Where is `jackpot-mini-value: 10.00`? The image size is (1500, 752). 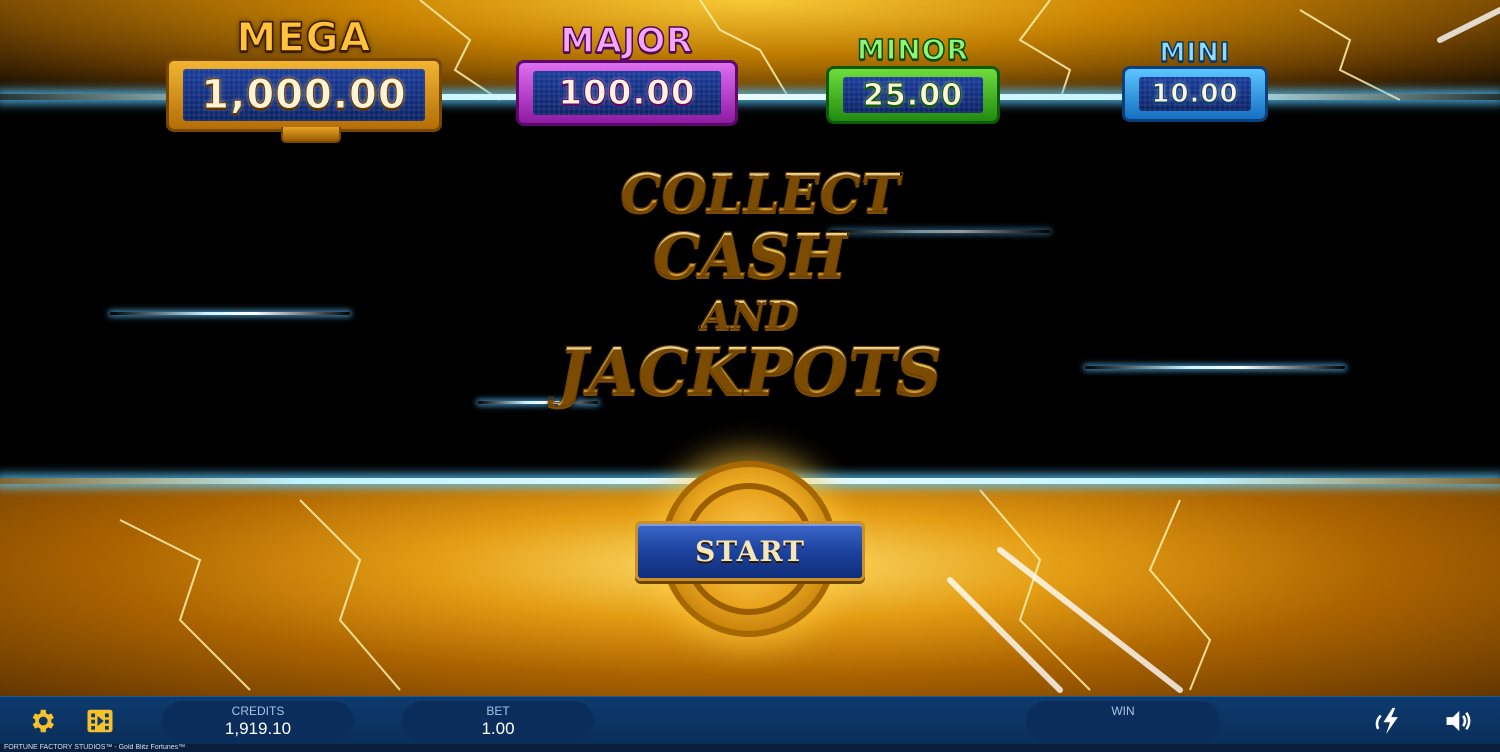 jackpot-mini-value: 10.00 is located at coordinates (1195, 94).